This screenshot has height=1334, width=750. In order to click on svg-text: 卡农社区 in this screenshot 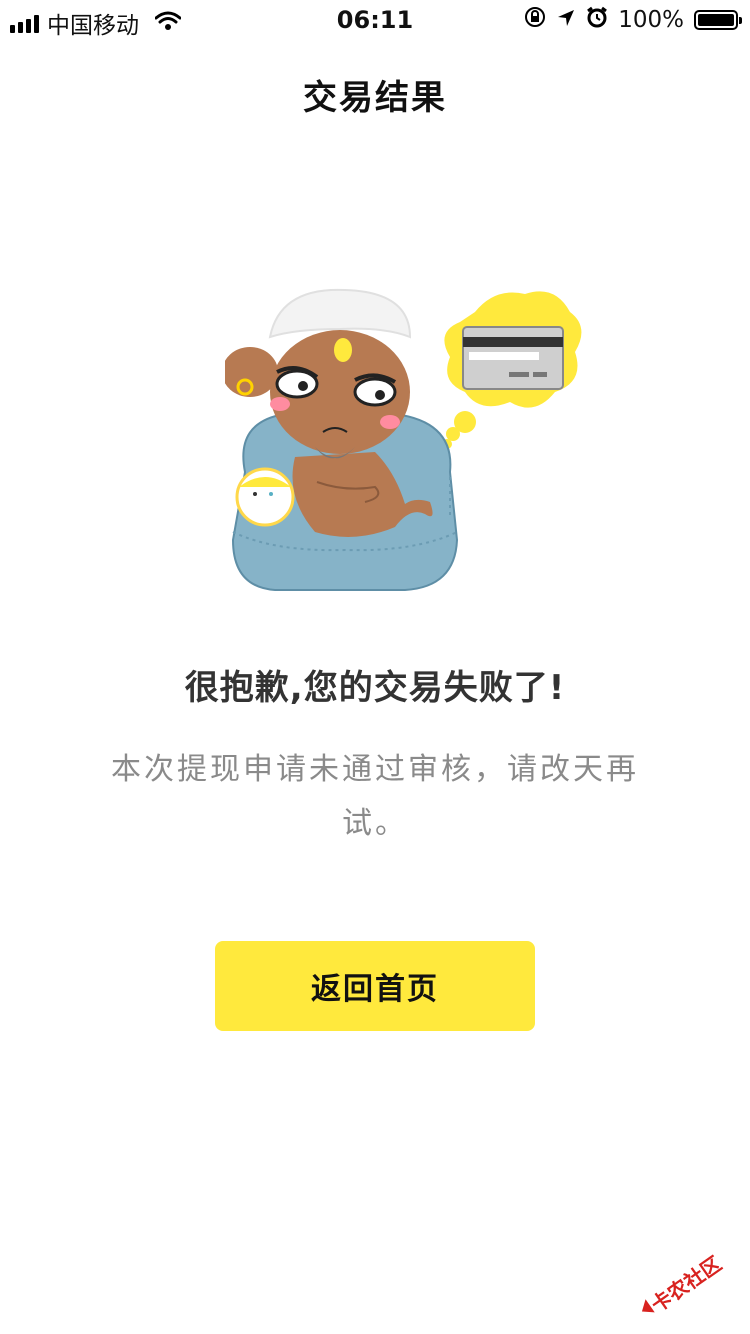, I will do `click(686, 1284)`.